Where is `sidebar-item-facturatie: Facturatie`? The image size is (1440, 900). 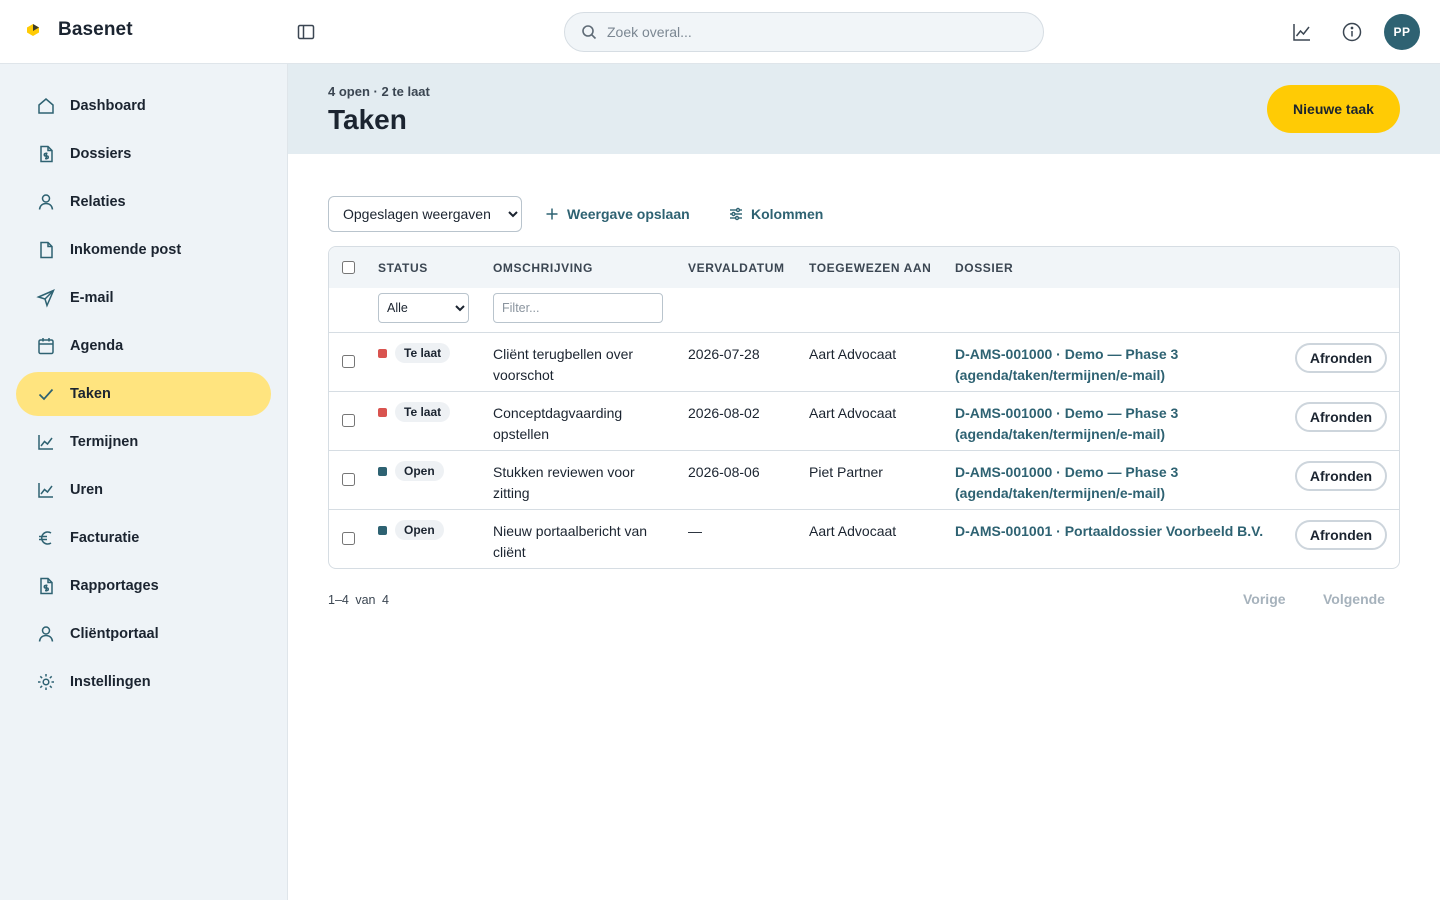
sidebar-item-facturatie: Facturatie is located at coordinates (143, 538).